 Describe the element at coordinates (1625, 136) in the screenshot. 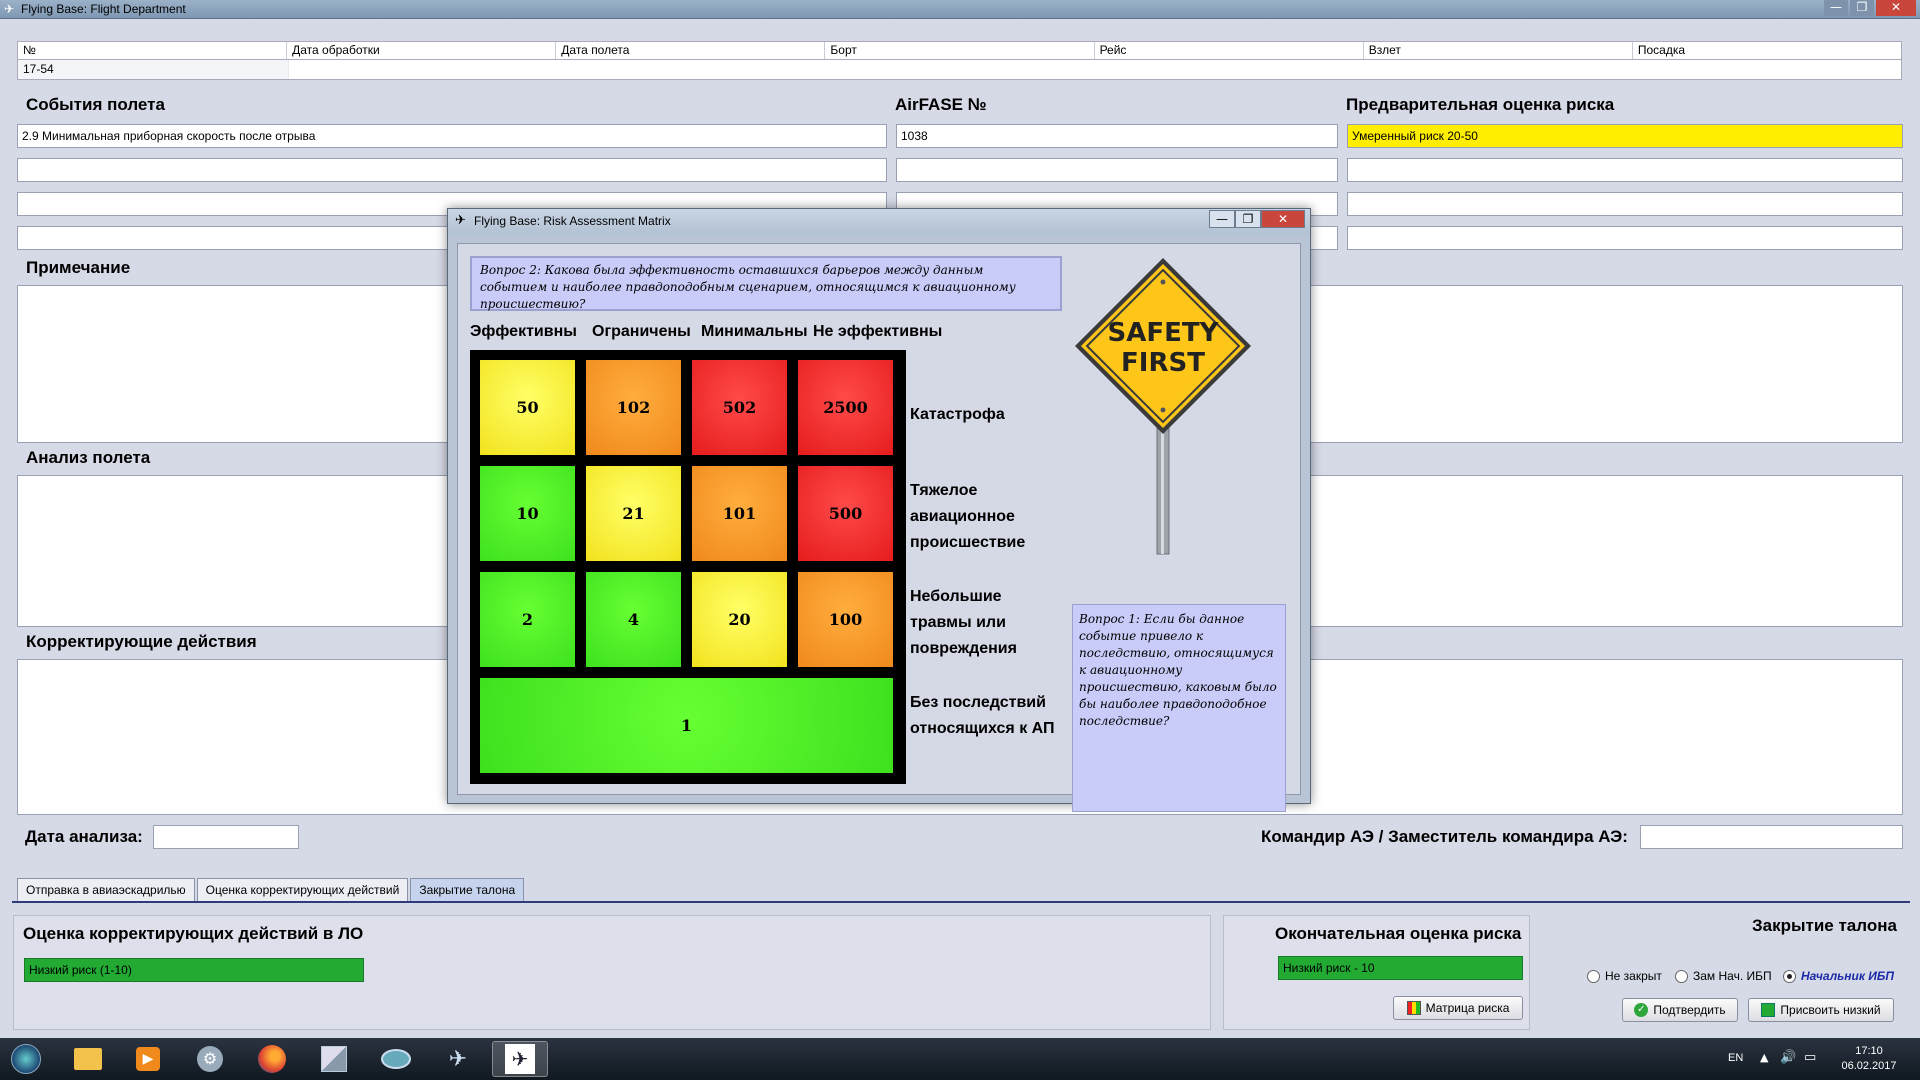

I see `prelim-risk-field-1: Умеренный риск 20-50` at that location.